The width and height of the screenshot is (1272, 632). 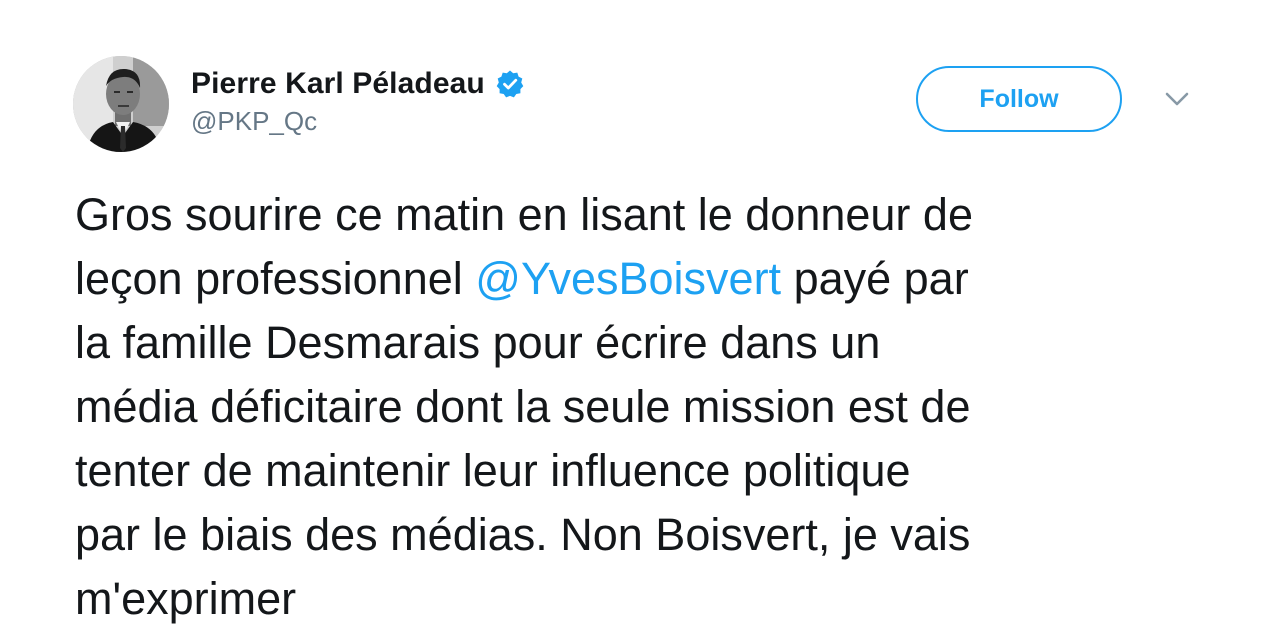 What do you see at coordinates (875, 278) in the screenshot?
I see `tweet-text-segment: payé par` at bounding box center [875, 278].